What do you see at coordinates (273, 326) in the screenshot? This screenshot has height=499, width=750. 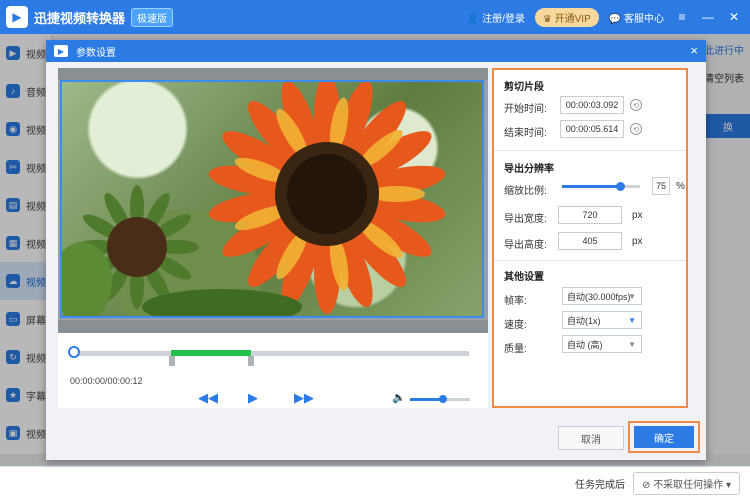 I see `video-bottom-band` at bounding box center [273, 326].